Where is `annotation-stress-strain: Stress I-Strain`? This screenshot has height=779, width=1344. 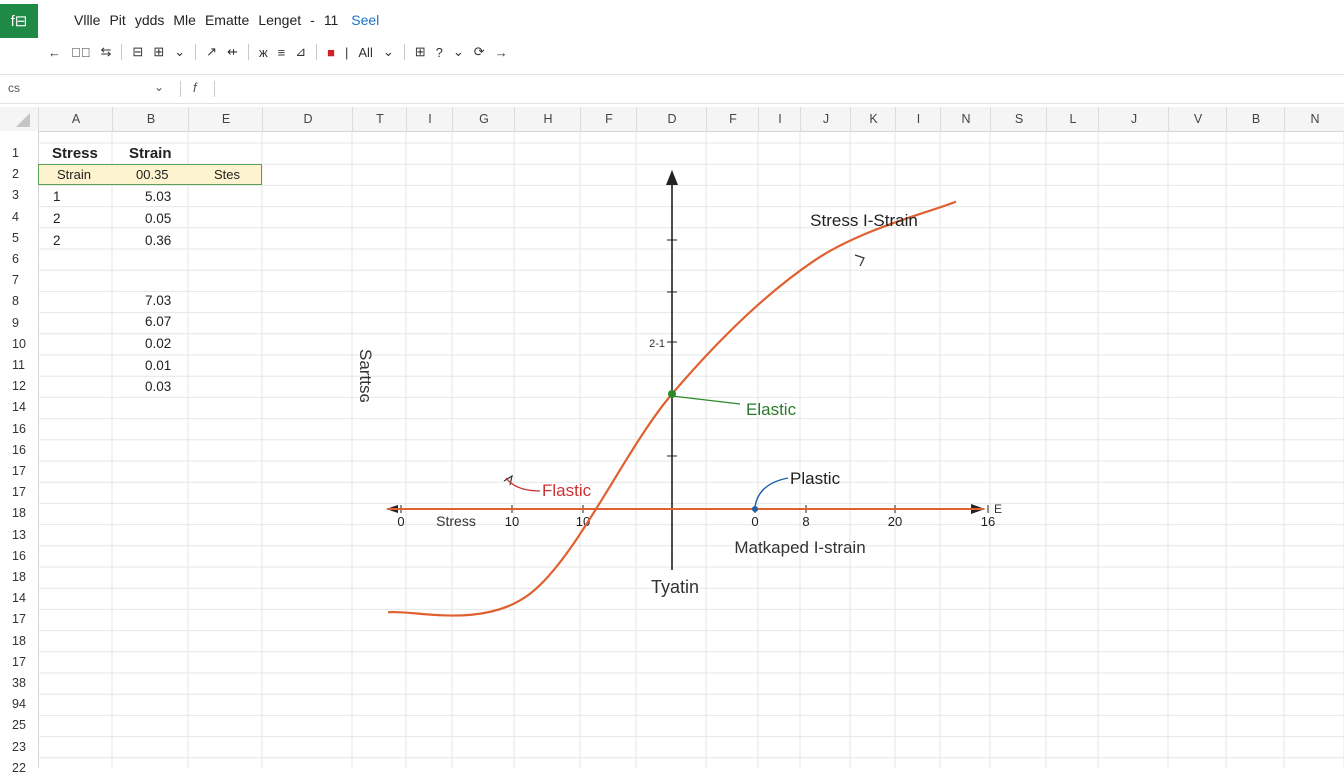 annotation-stress-strain: Stress I-Strain is located at coordinates (864, 220).